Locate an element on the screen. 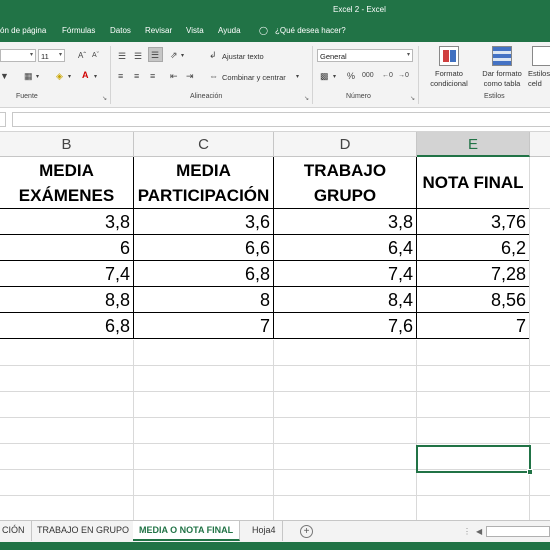  align-center-icon: ≡ is located at coordinates (136, 76).